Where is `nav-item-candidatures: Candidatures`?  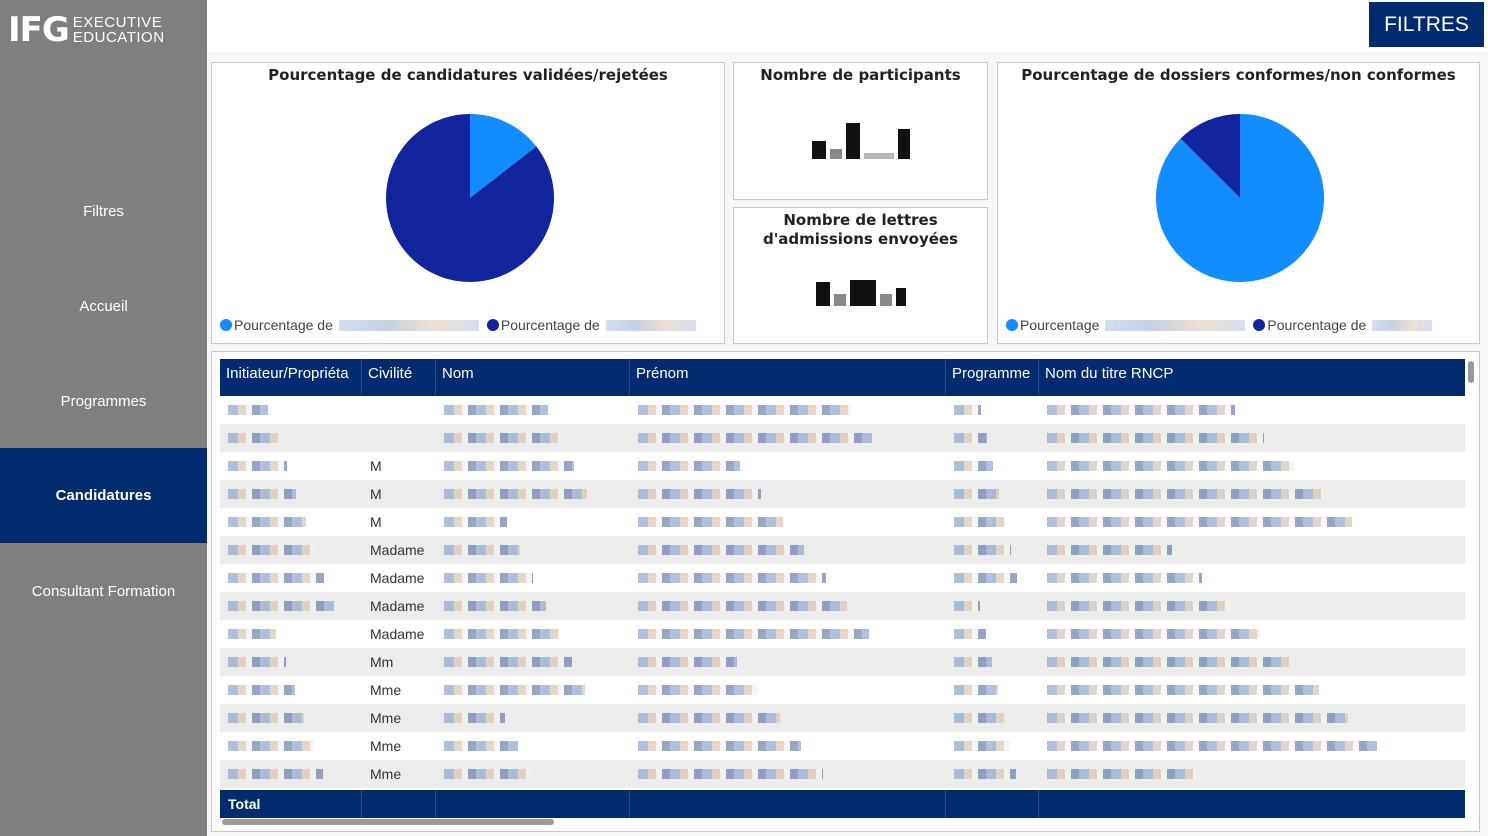
nav-item-candidatures: Candidatures is located at coordinates (103, 495).